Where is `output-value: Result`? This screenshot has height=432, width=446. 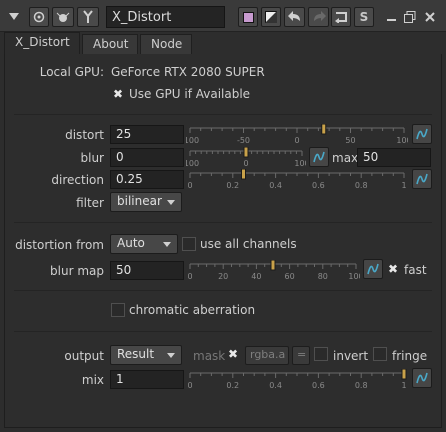
output-value: Result is located at coordinates (136, 354).